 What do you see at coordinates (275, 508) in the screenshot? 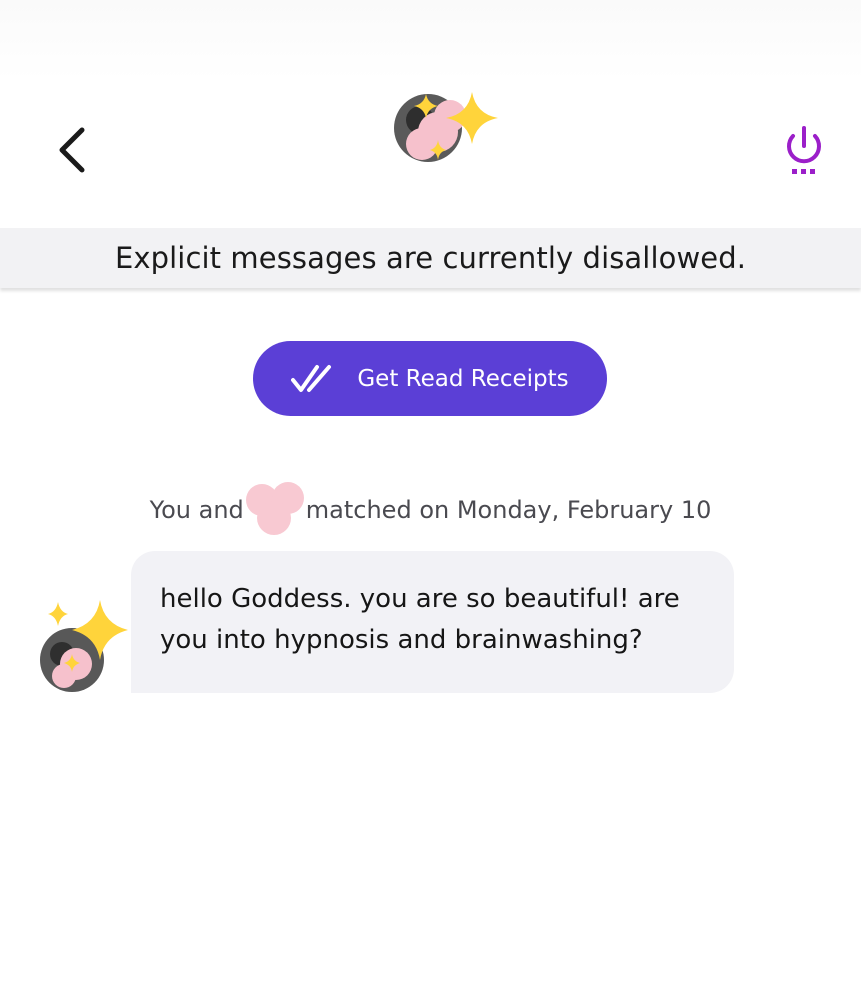
I see `redacted-name` at bounding box center [275, 508].